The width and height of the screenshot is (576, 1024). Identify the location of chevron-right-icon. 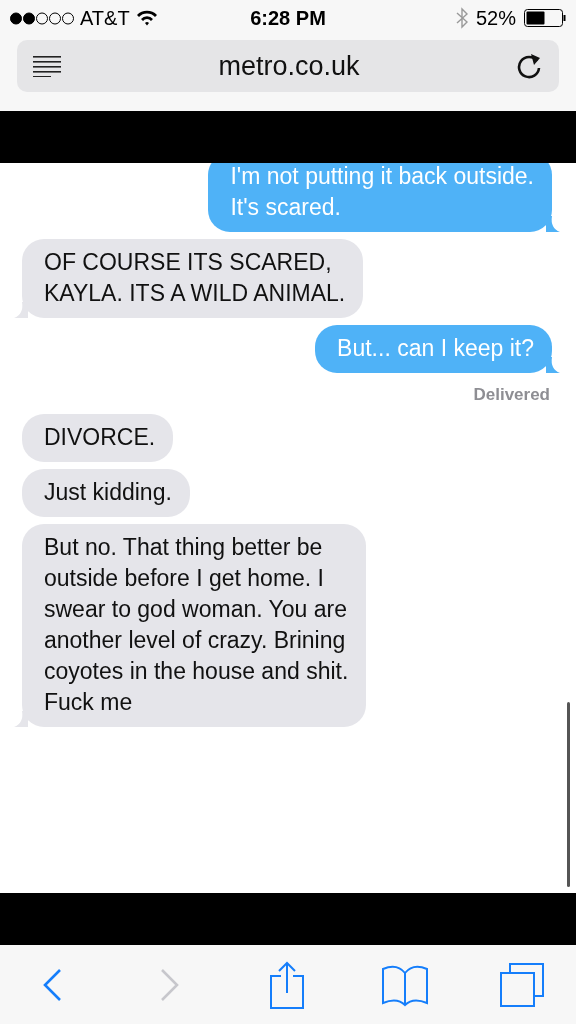
(169, 984).